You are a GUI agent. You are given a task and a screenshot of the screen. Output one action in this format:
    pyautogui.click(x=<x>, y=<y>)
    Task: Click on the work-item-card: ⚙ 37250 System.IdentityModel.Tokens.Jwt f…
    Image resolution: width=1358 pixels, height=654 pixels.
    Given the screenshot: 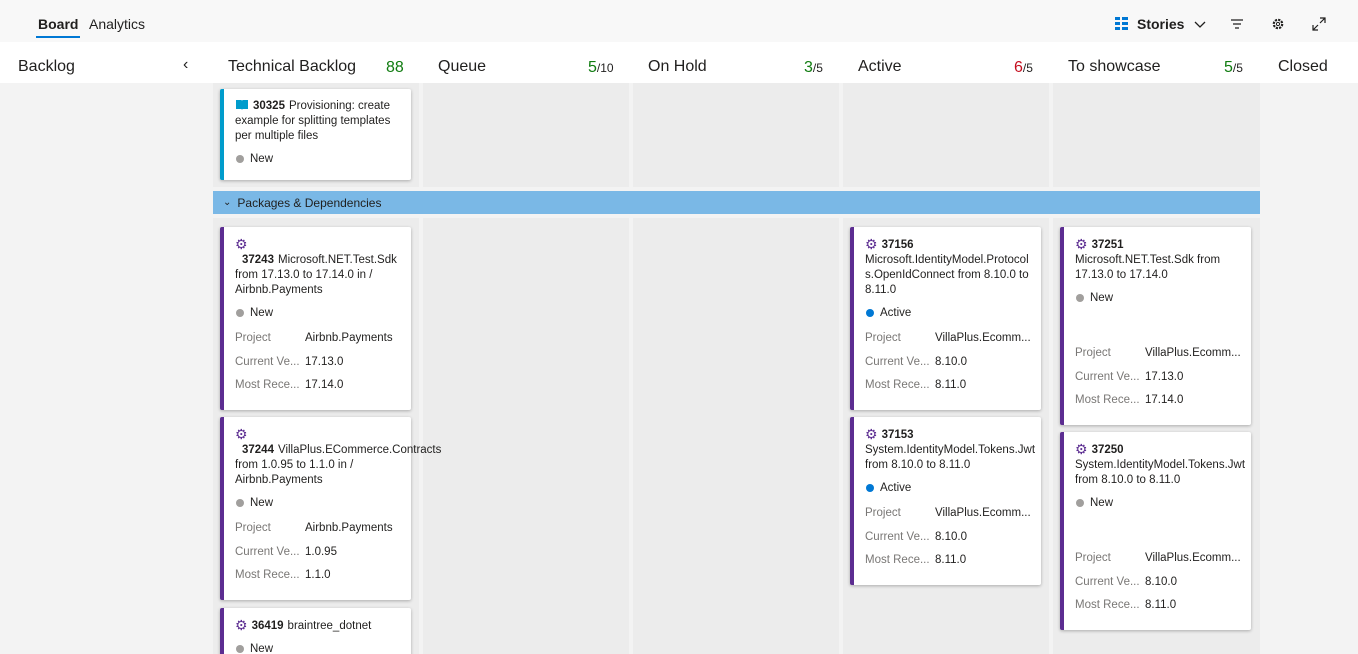 What is the action you would take?
    pyautogui.click(x=1155, y=531)
    